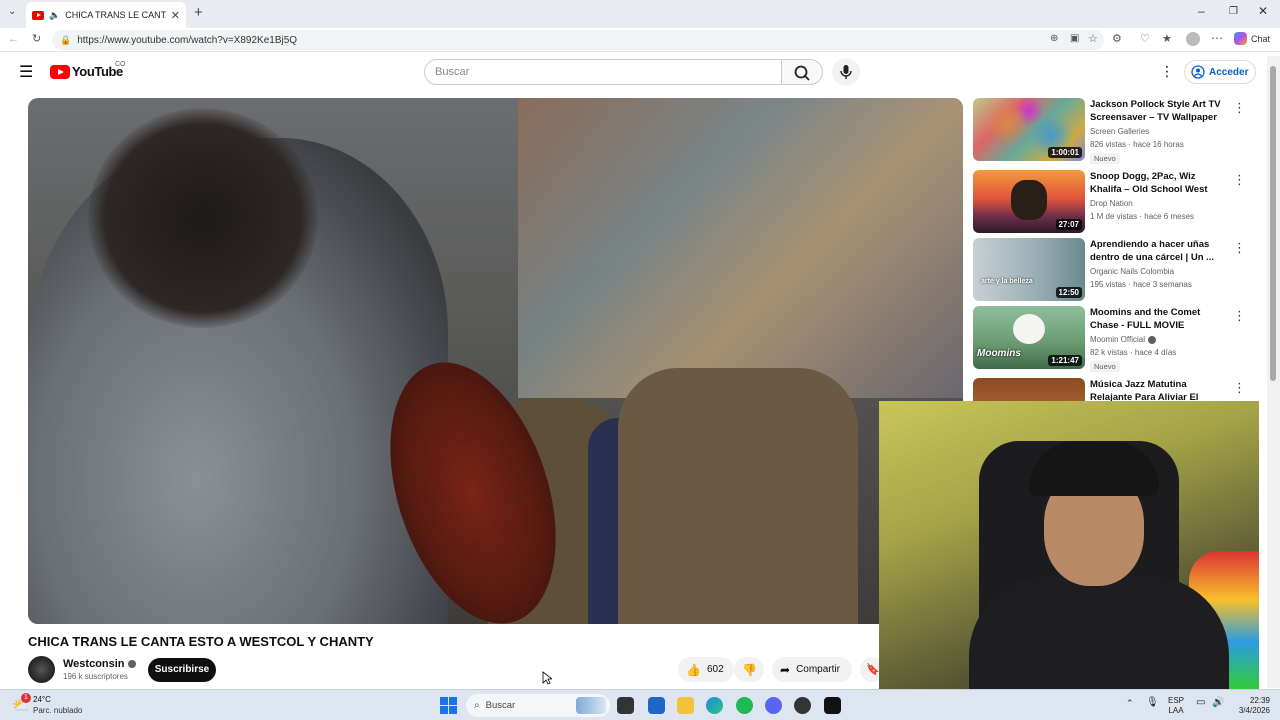 Image resolution: width=1280 pixels, height=720 pixels. Describe the element at coordinates (832, 705) in the screenshot. I see `tiktok-icon` at that location.